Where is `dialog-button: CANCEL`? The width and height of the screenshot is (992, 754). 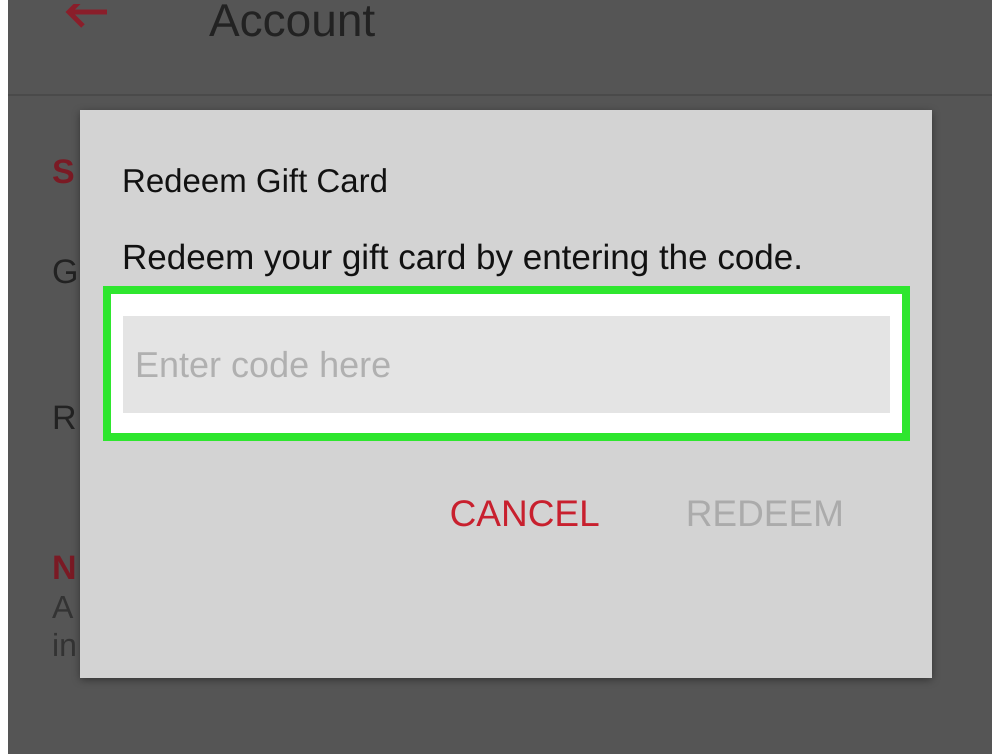
dialog-button: CANCEL is located at coordinates (525, 514).